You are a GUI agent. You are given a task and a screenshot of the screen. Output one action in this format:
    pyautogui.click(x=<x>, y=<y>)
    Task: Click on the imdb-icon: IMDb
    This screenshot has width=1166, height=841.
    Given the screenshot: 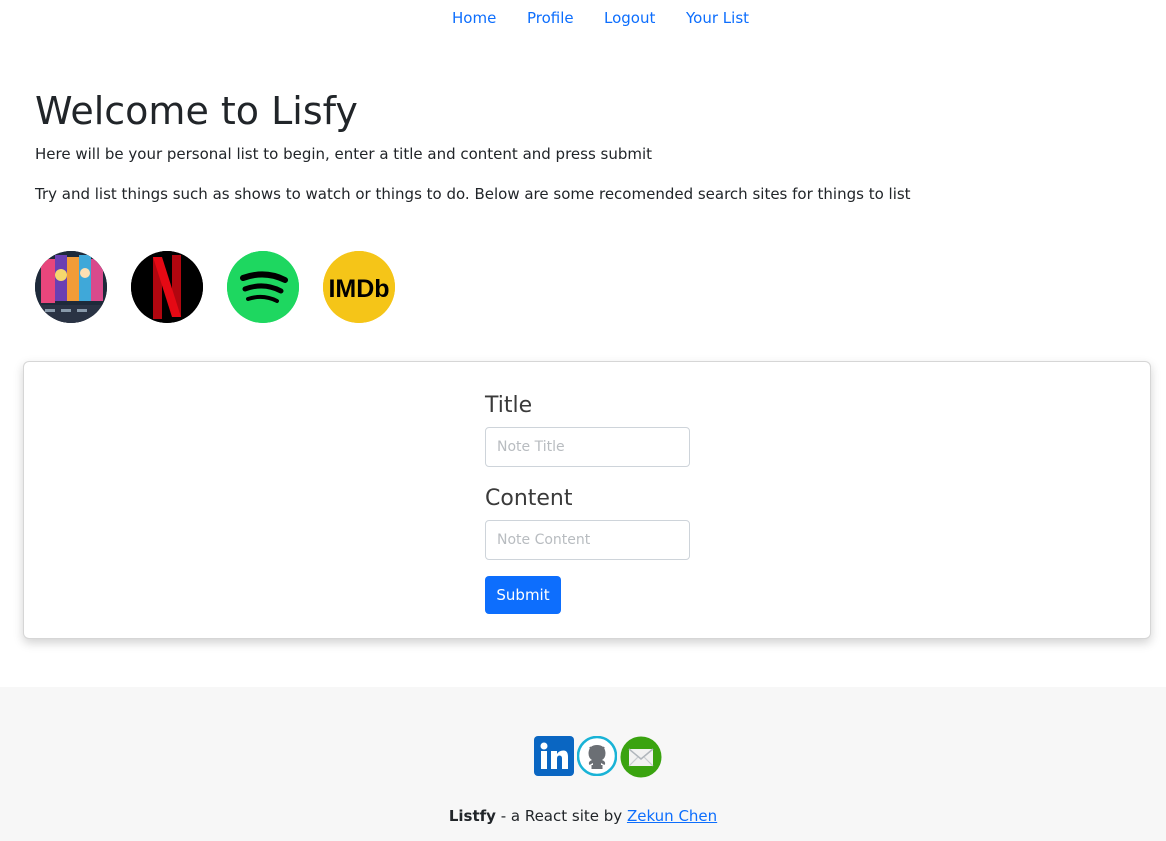 What is the action you would take?
    pyautogui.click(x=359, y=287)
    